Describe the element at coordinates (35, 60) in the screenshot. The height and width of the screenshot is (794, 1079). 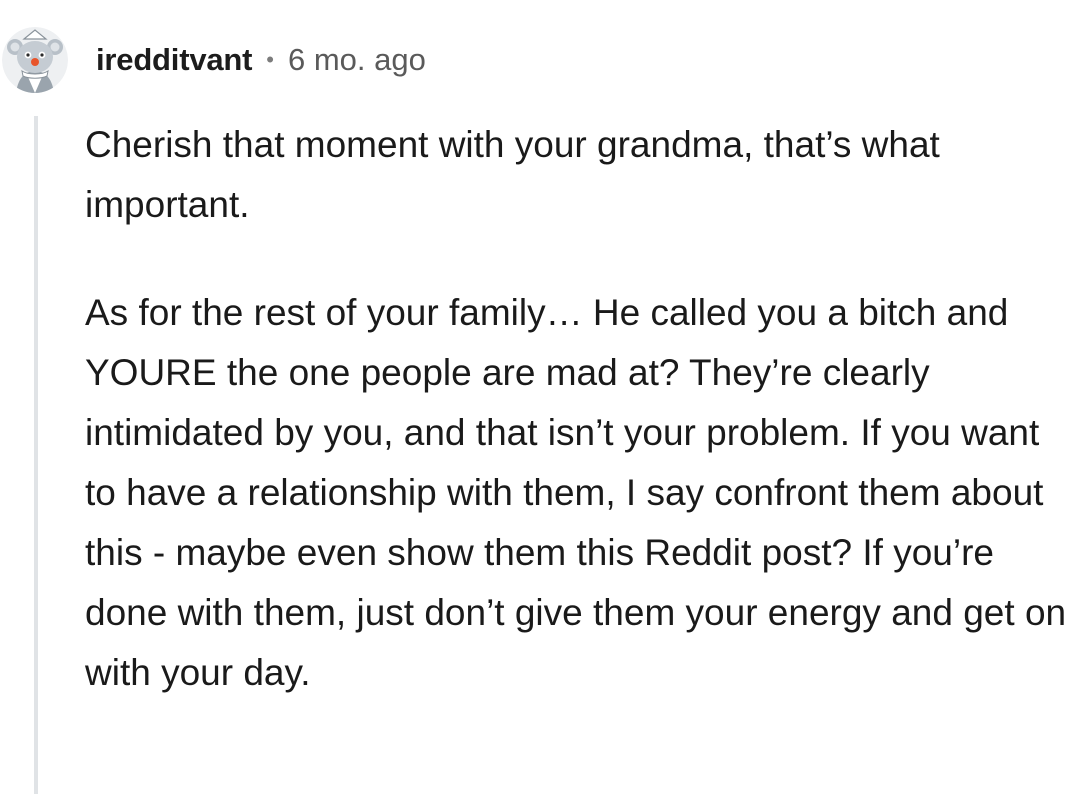
I see `snoo-avatar-icon` at that location.